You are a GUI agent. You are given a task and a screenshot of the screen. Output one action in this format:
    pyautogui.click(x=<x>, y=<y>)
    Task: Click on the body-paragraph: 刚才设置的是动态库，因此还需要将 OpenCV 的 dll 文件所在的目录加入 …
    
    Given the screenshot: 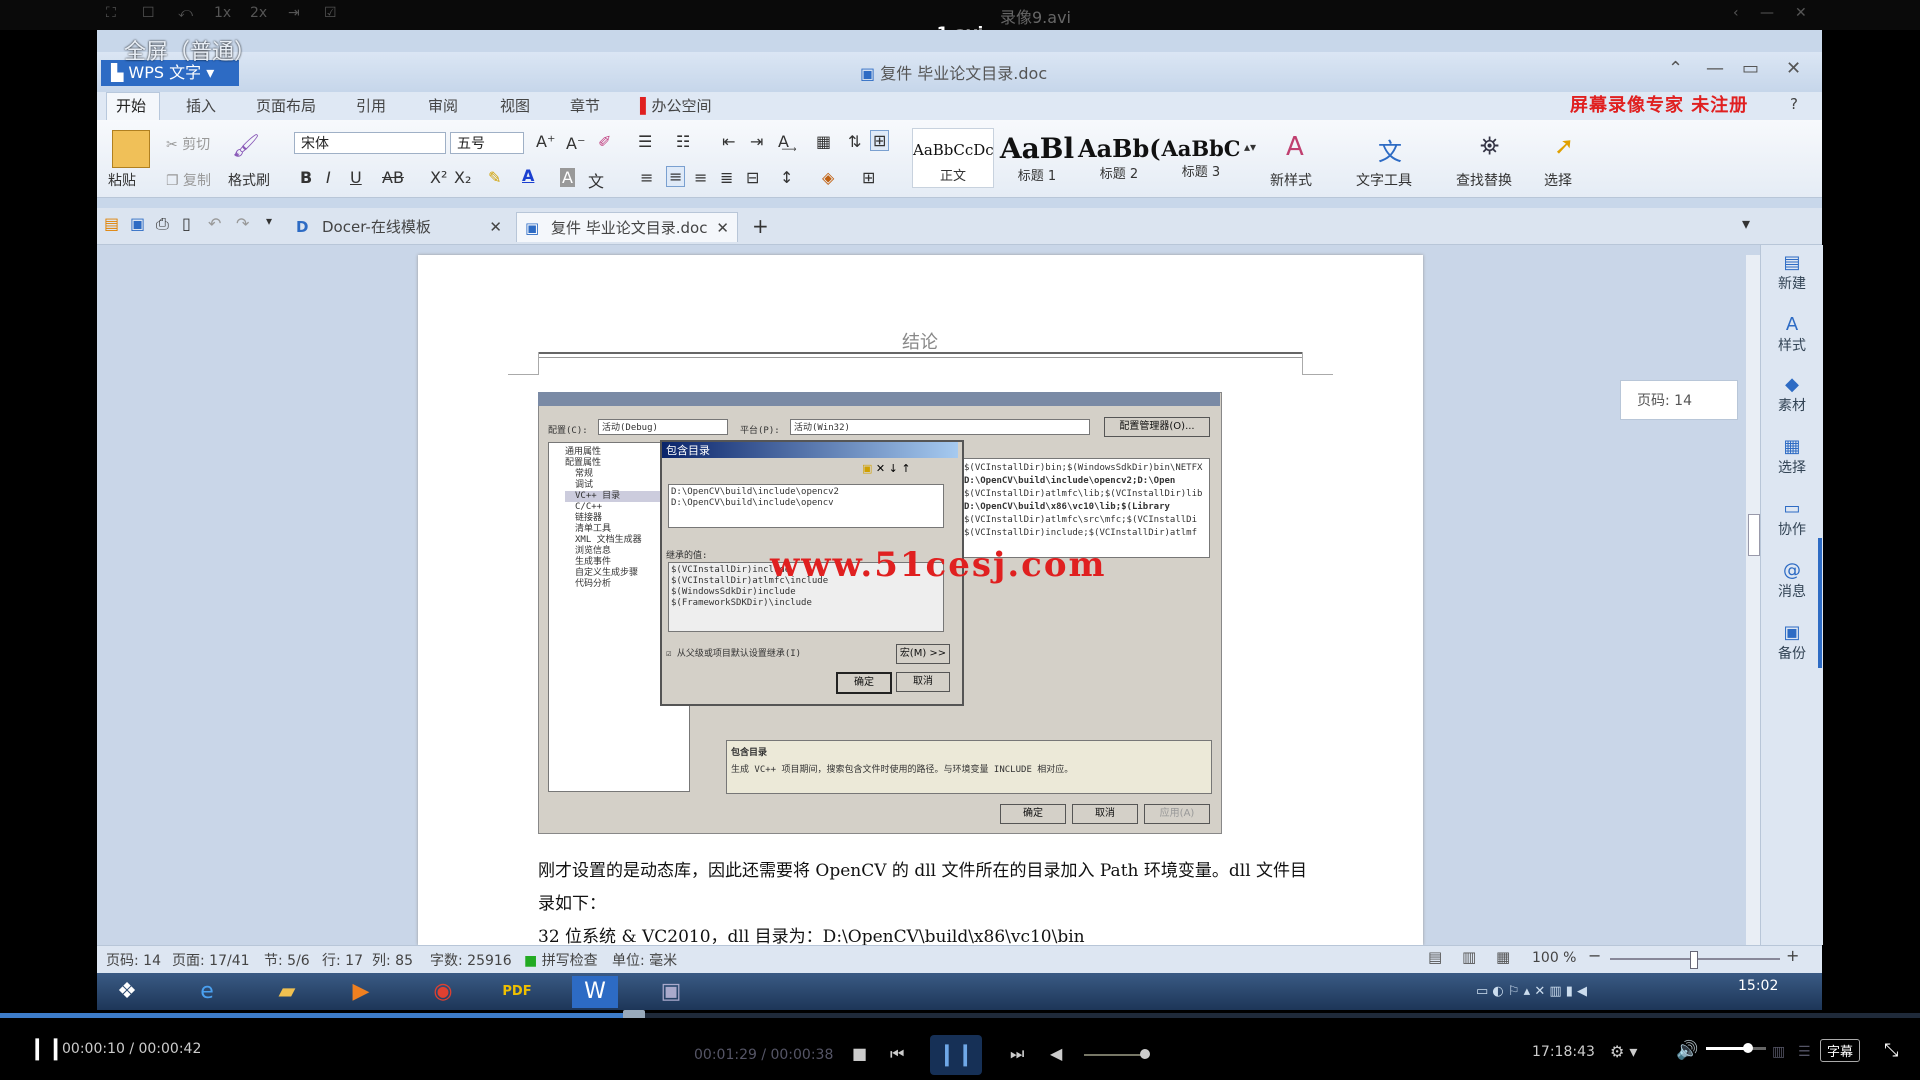 What is the action you would take?
    pyautogui.click(x=928, y=904)
    